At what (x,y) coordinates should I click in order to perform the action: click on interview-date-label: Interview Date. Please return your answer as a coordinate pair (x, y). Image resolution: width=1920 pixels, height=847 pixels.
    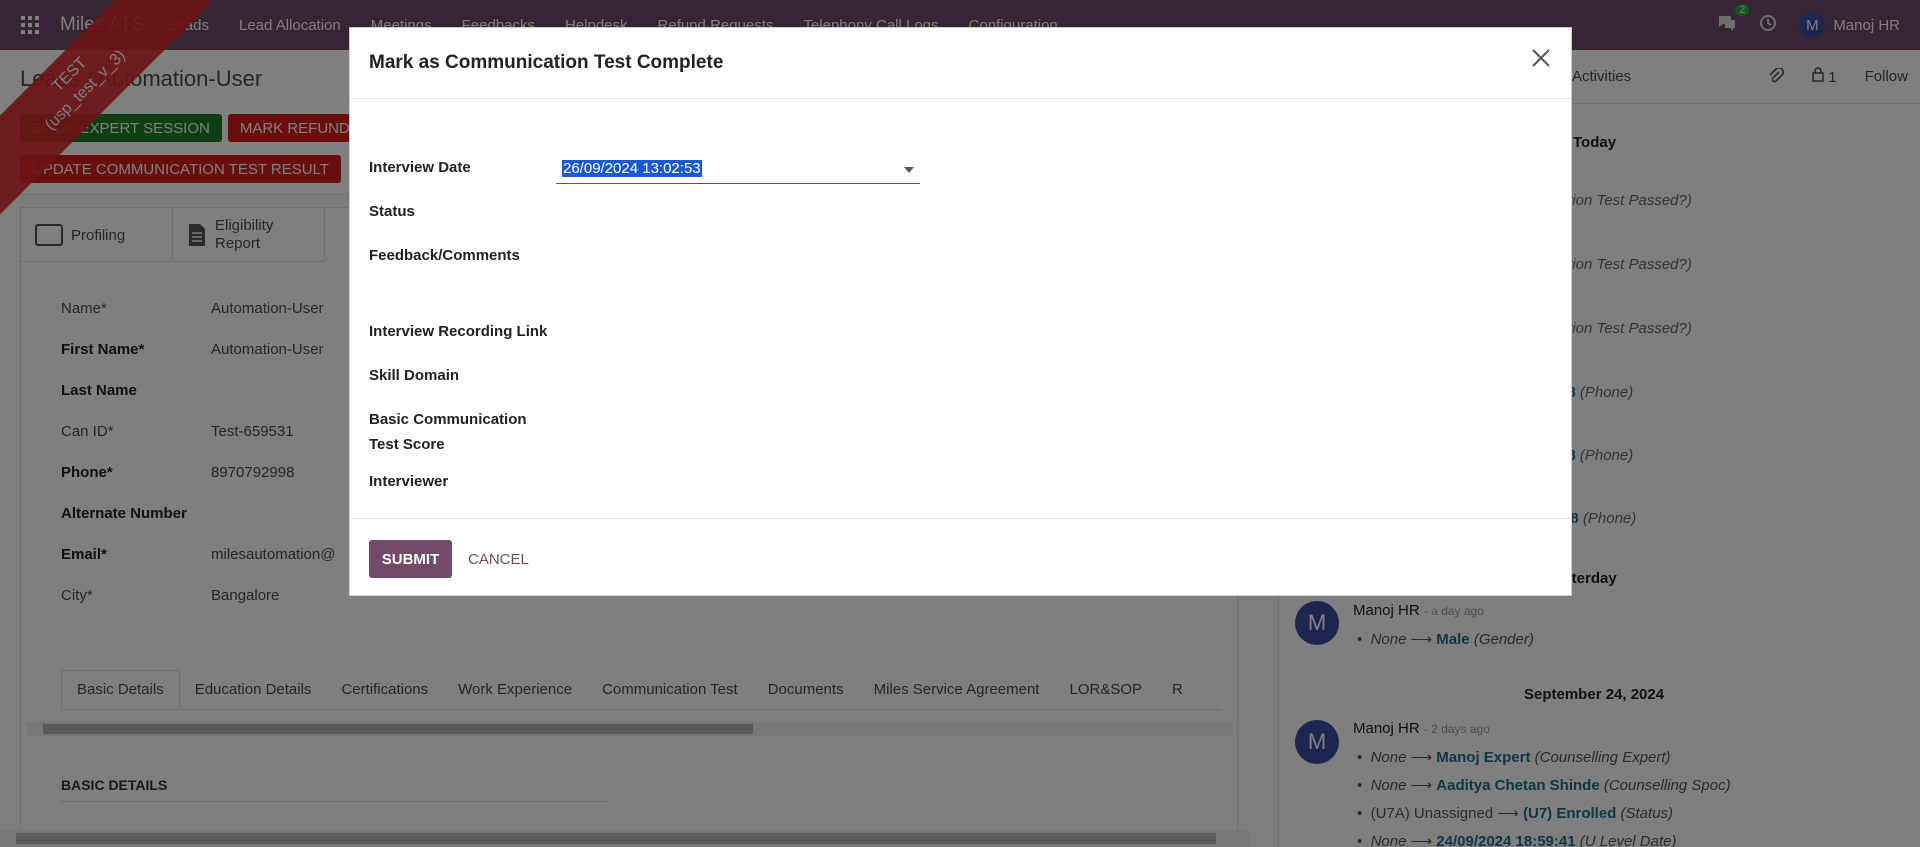
    Looking at the image, I should click on (420, 167).